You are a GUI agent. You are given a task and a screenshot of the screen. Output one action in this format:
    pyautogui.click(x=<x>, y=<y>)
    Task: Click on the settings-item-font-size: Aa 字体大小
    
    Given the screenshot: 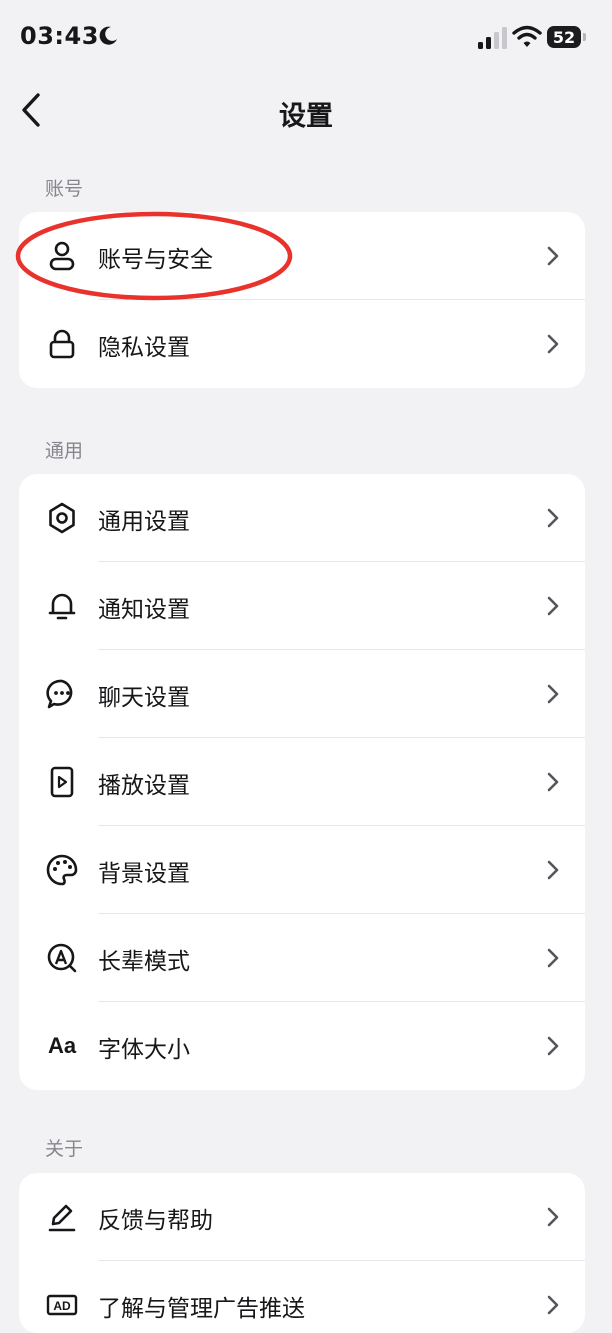 What is the action you would take?
    pyautogui.click(x=302, y=1046)
    